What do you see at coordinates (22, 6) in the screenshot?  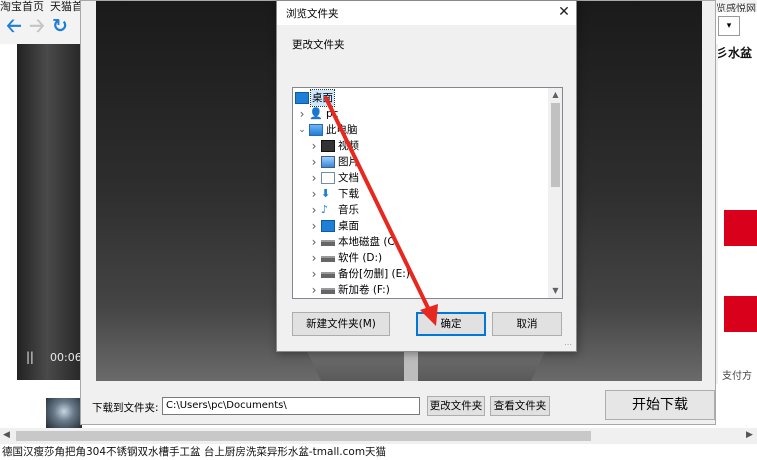 I see `tab-taobao: 淘宝首页` at bounding box center [22, 6].